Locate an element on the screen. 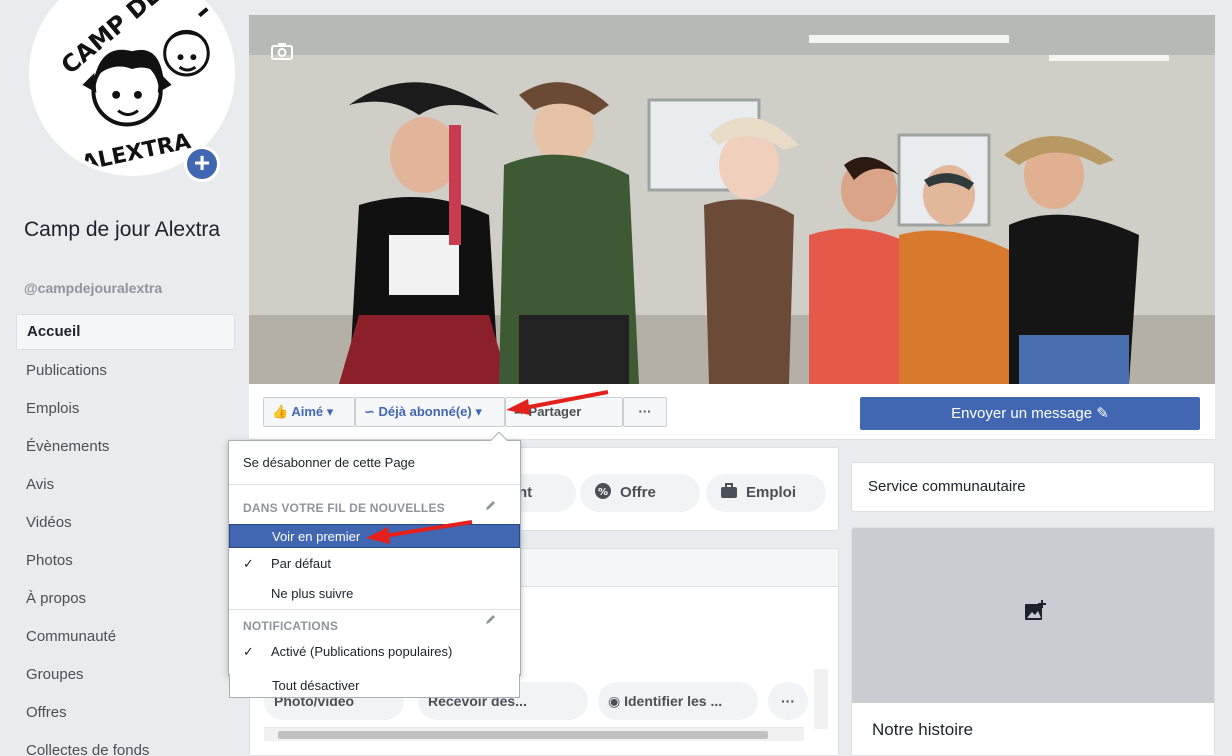  story-card: Notre histoire is located at coordinates (1033, 641).